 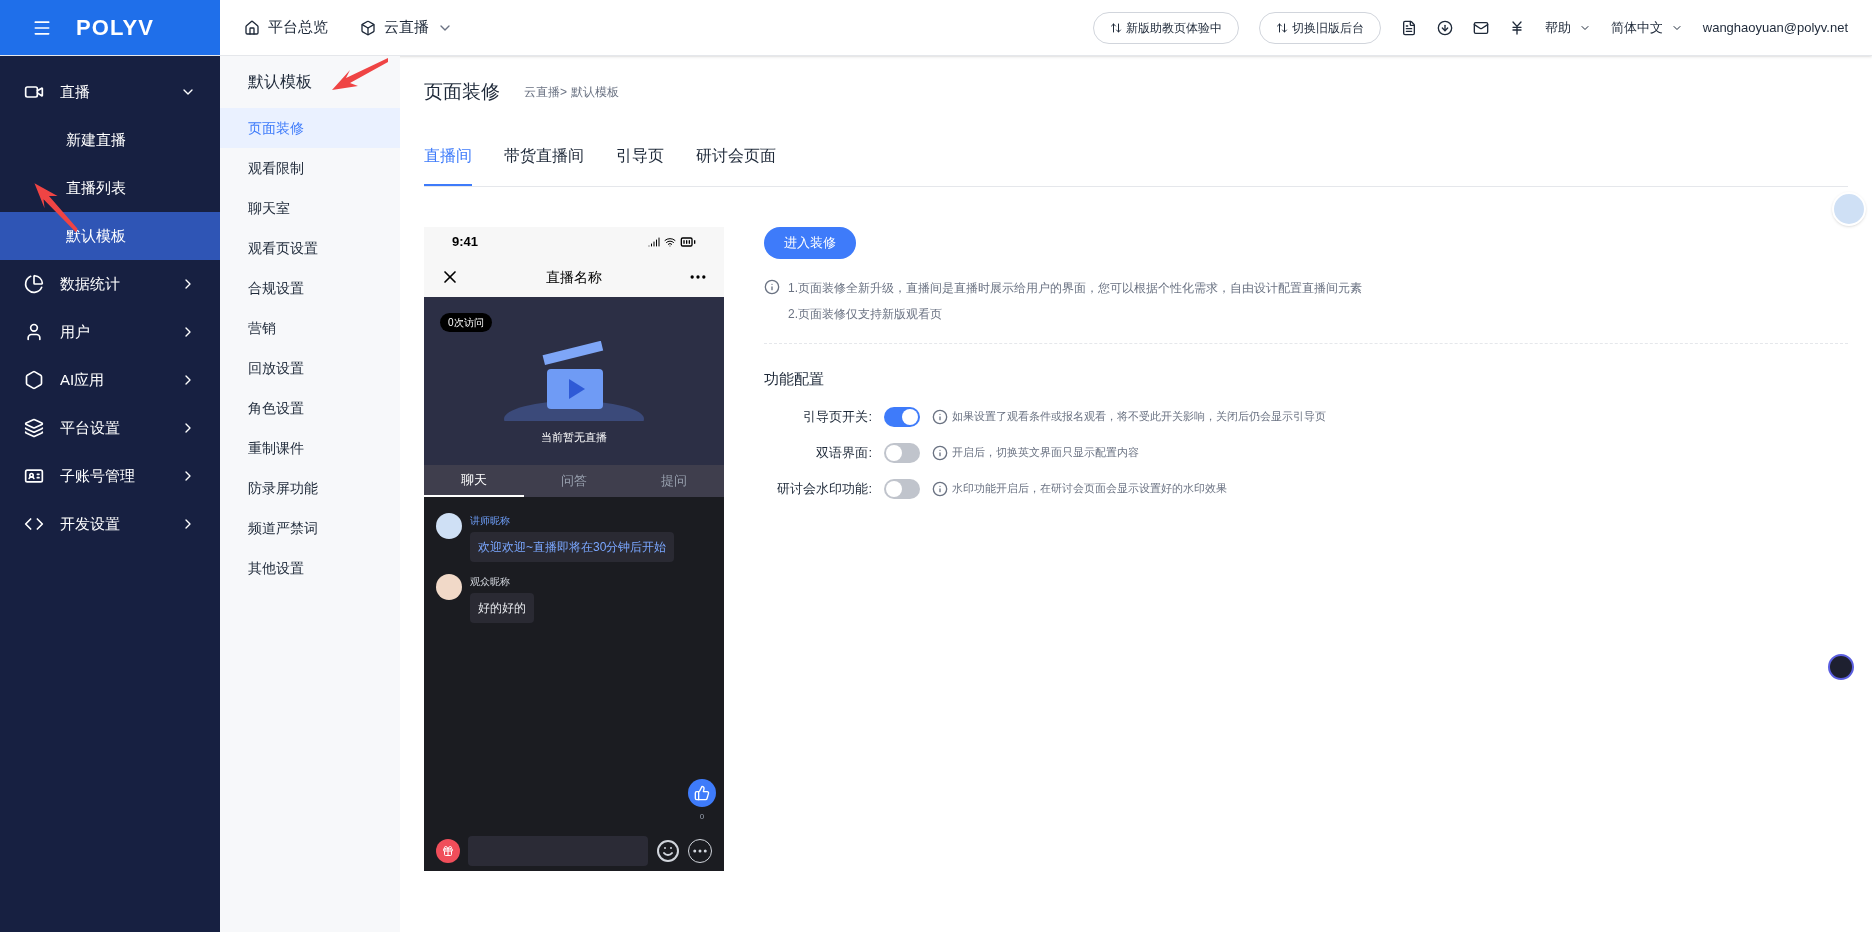 I want to click on submenu-item: 回放设置, so click(x=310, y=368).